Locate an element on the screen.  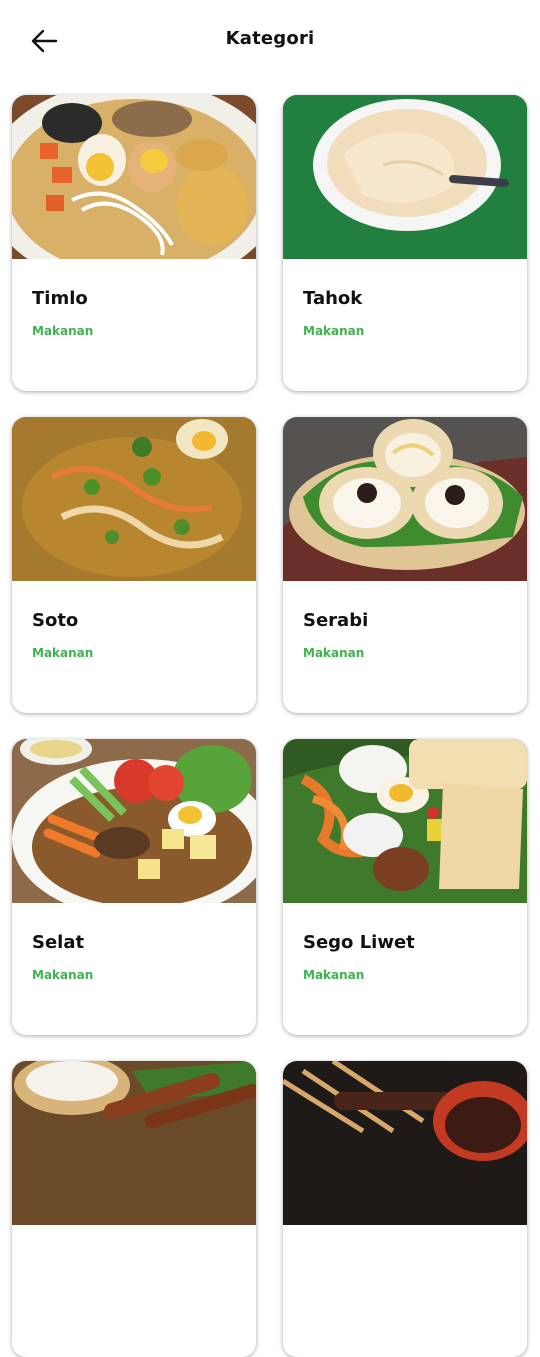
category-card-soto: Soto Makanan is located at coordinates (134, 565).